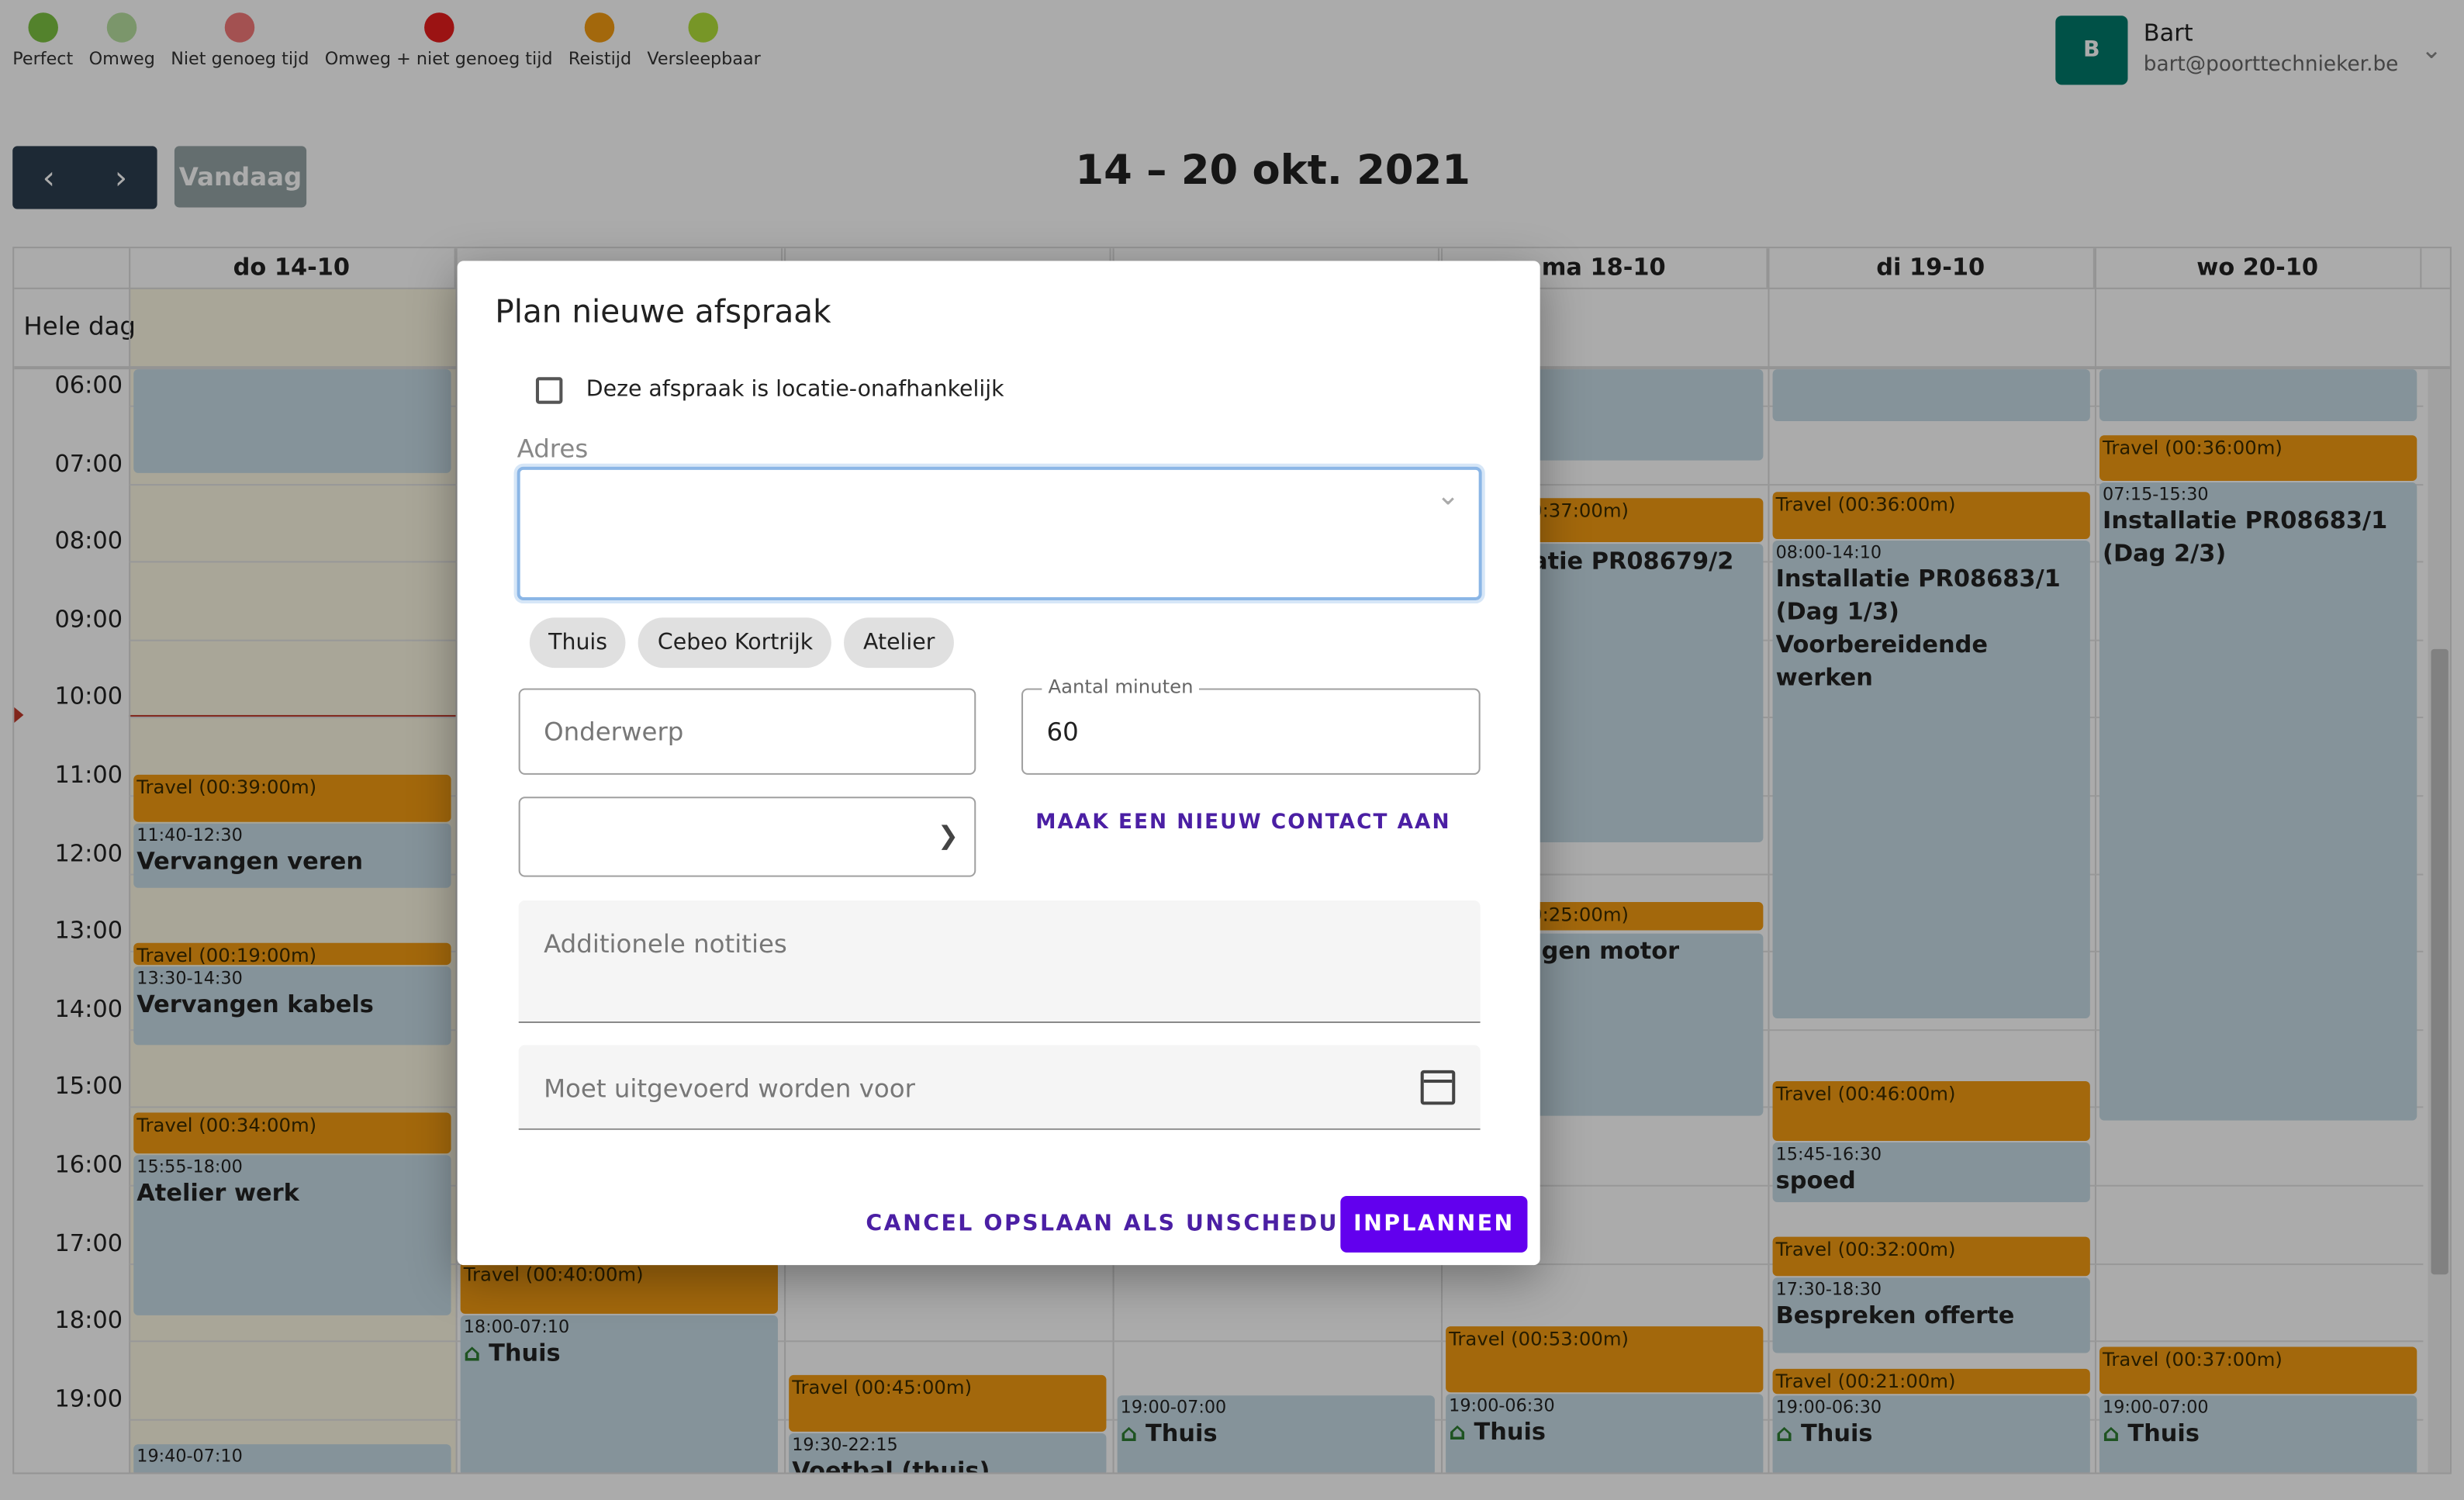 The height and width of the screenshot is (1500, 2464). I want to click on new-contact-link: MAAK EEN NIEUW CONTACT AAN, so click(1242, 823).